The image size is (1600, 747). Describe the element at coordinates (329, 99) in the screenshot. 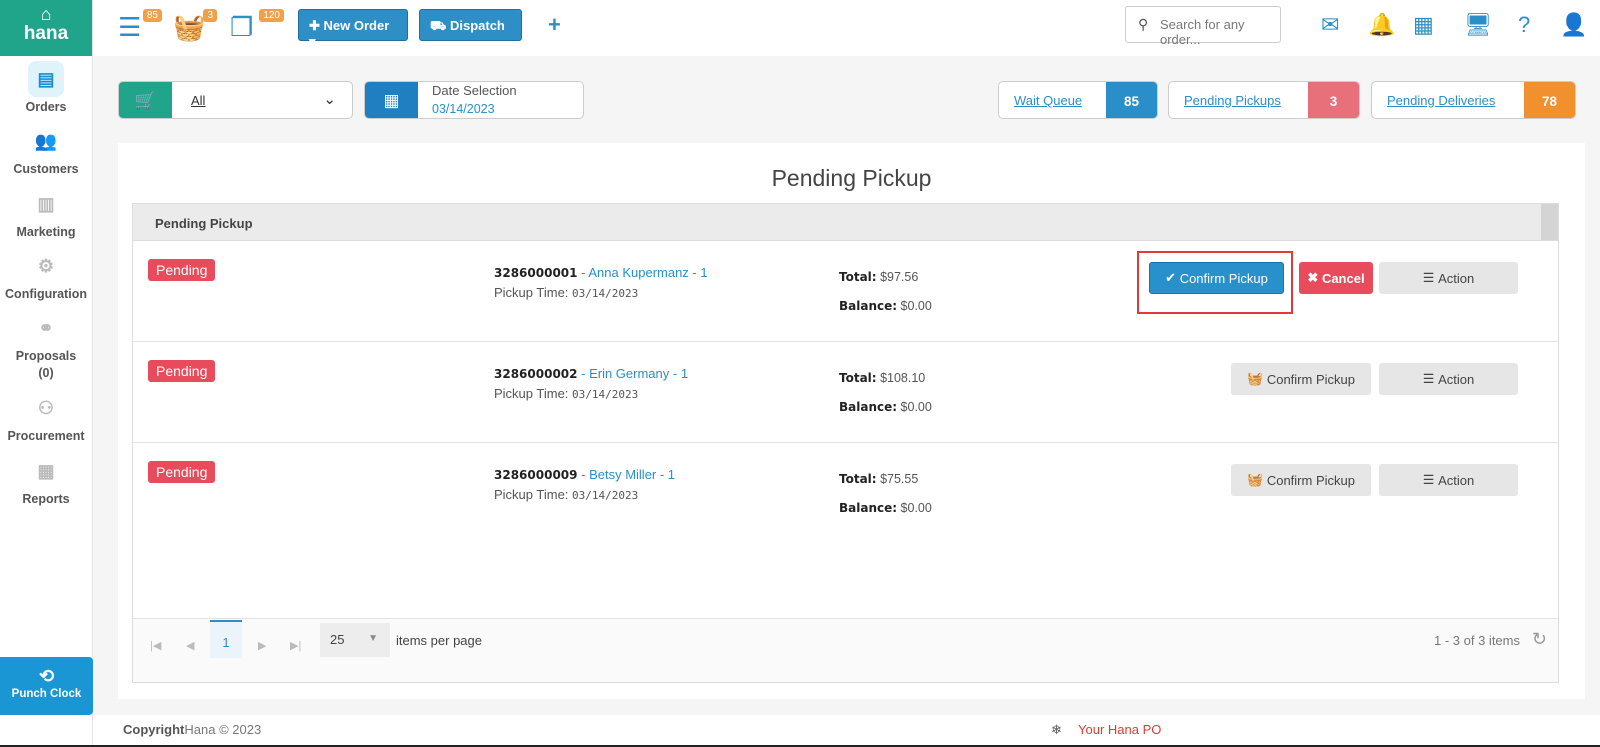

I see `chevron-down-icon: ⌄` at that location.